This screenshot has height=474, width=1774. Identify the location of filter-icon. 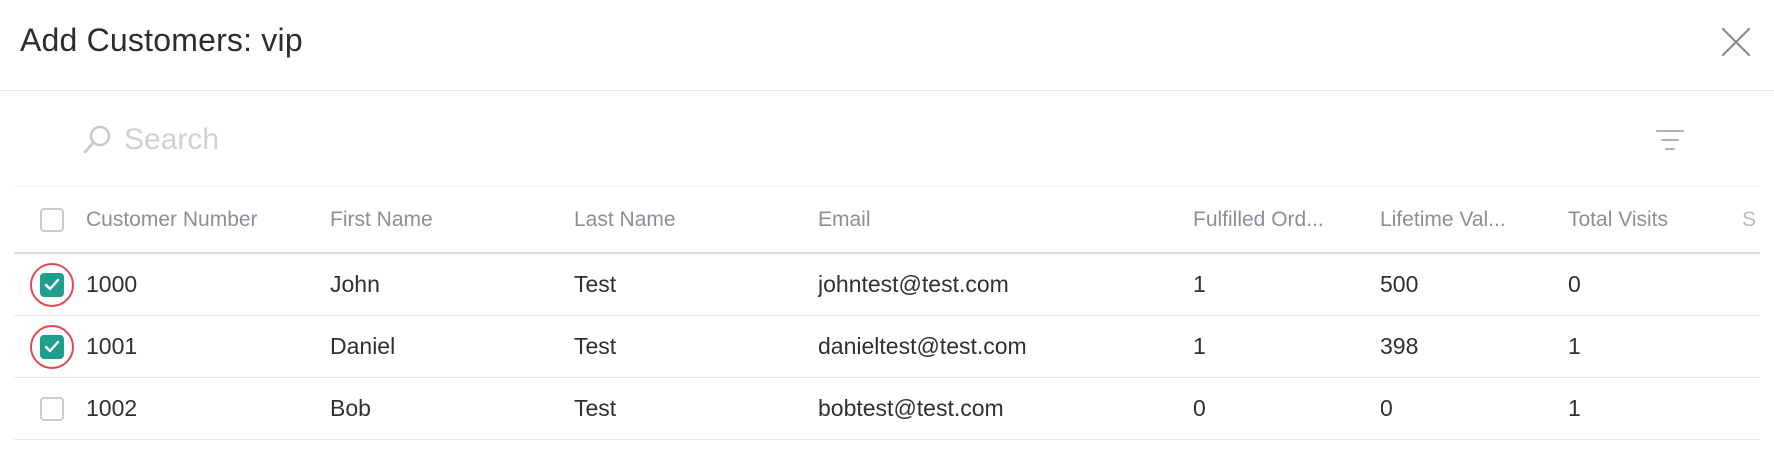
(1670, 140).